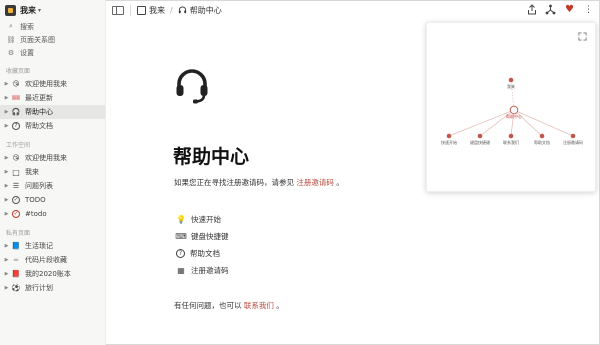 The height and width of the screenshot is (345, 600). Describe the element at coordinates (52, 52) in the screenshot. I see `sidebar-nav-gear: ⚙ 设置` at that location.